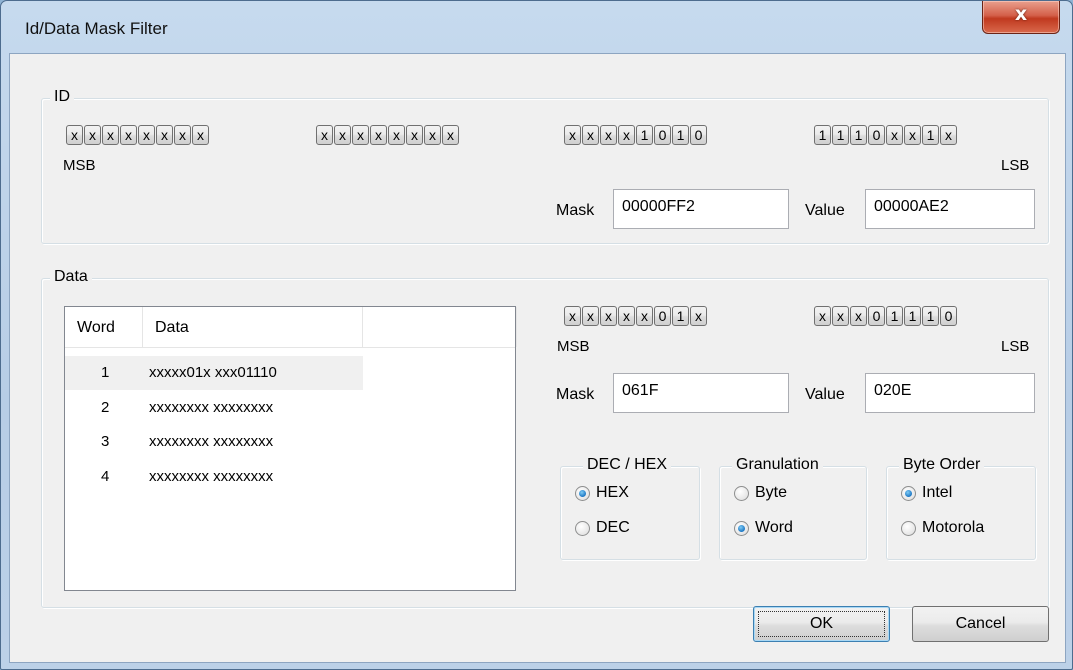 This screenshot has height=670, width=1073. I want to click on radio-hex: HEX, so click(602, 493).